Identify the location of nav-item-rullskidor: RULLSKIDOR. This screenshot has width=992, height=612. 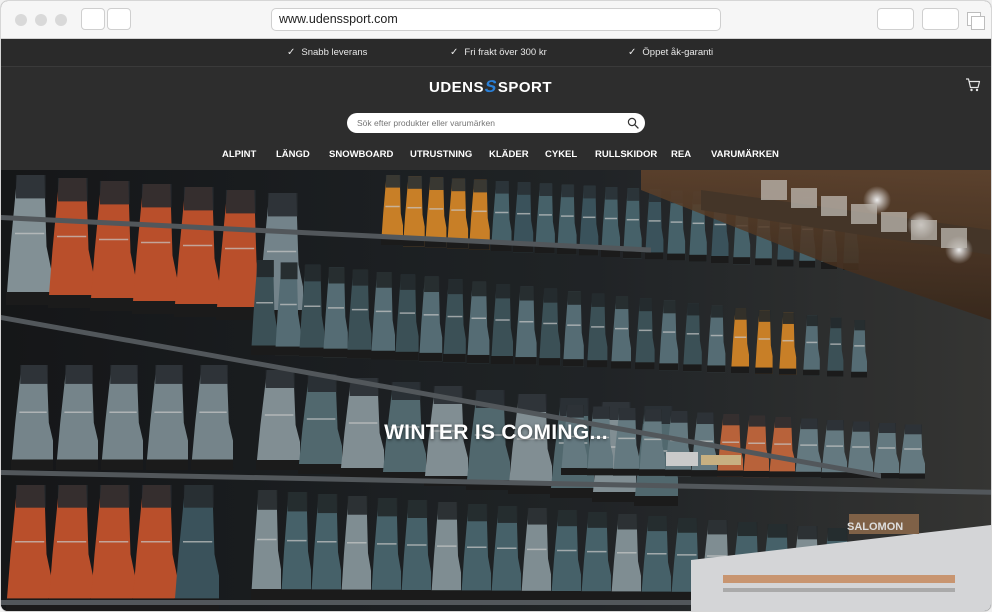
(626, 155).